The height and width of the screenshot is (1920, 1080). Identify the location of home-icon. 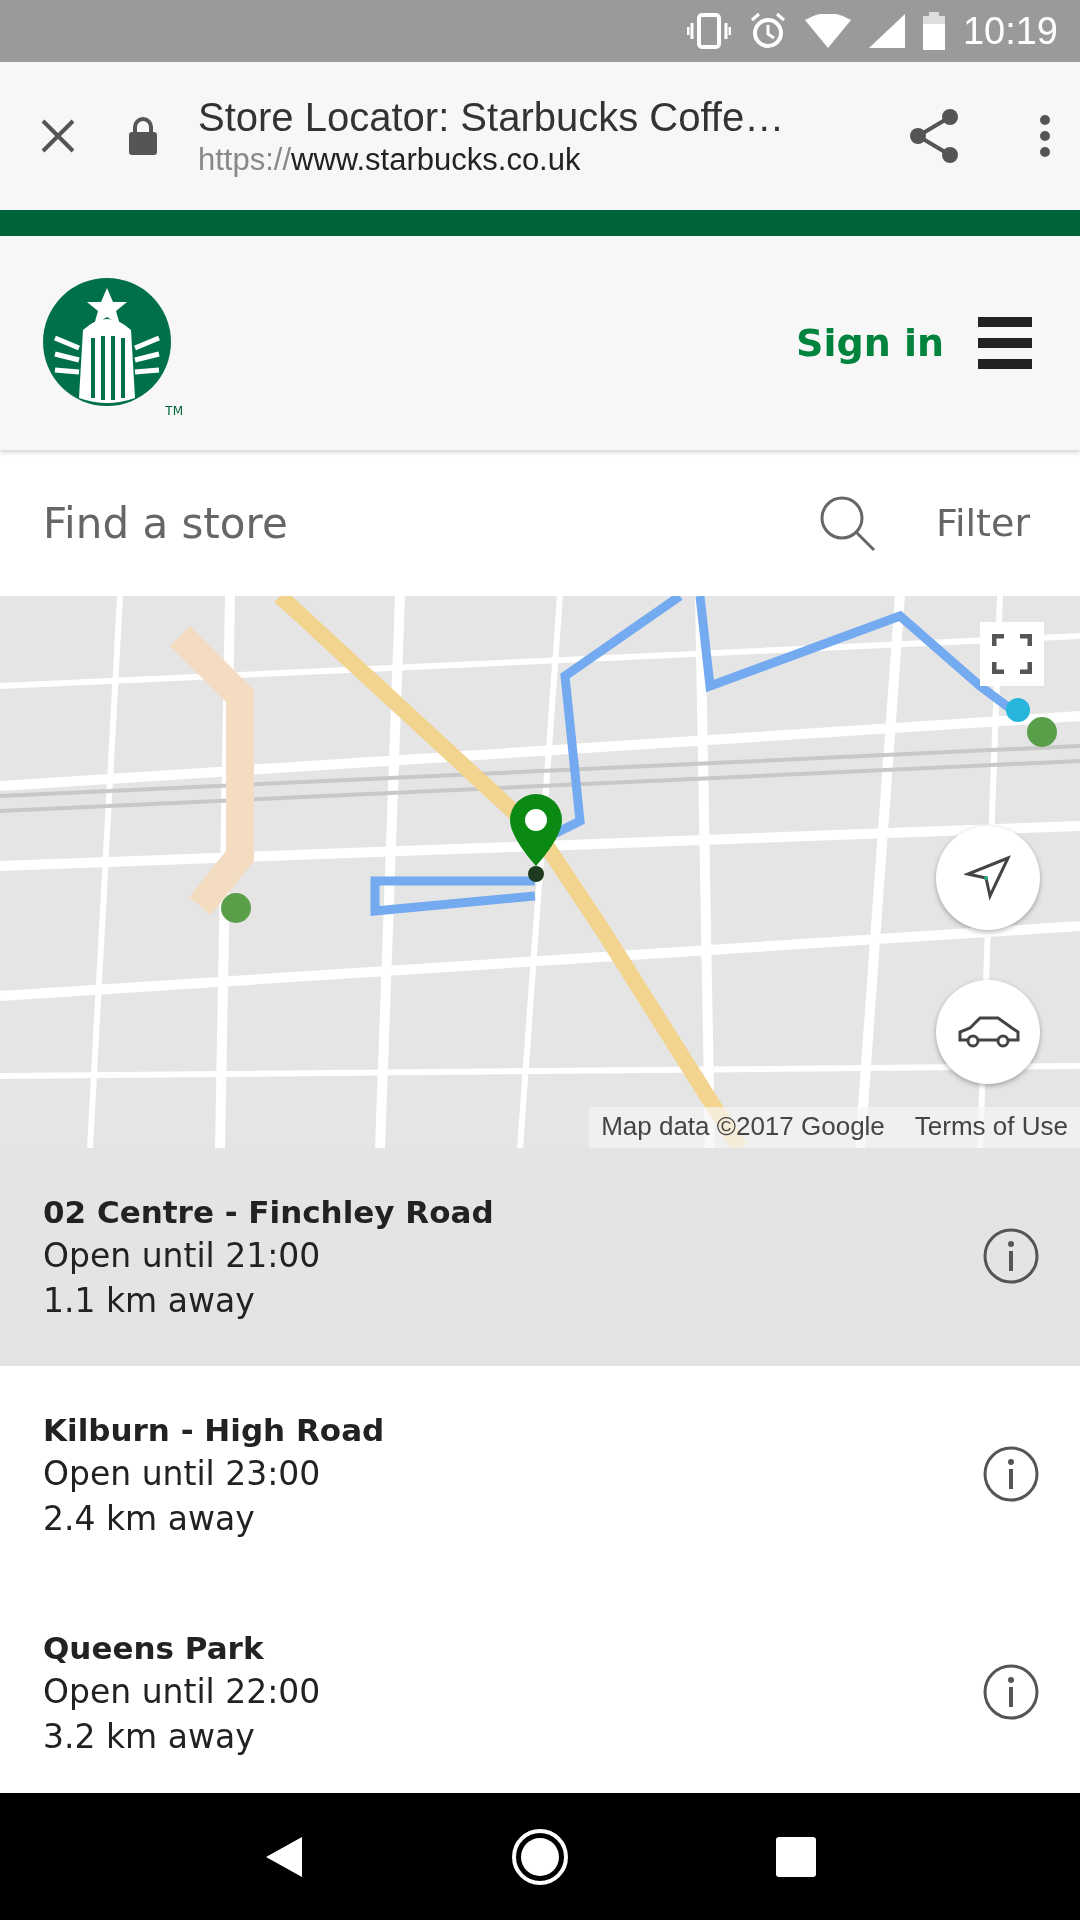
(540, 1856).